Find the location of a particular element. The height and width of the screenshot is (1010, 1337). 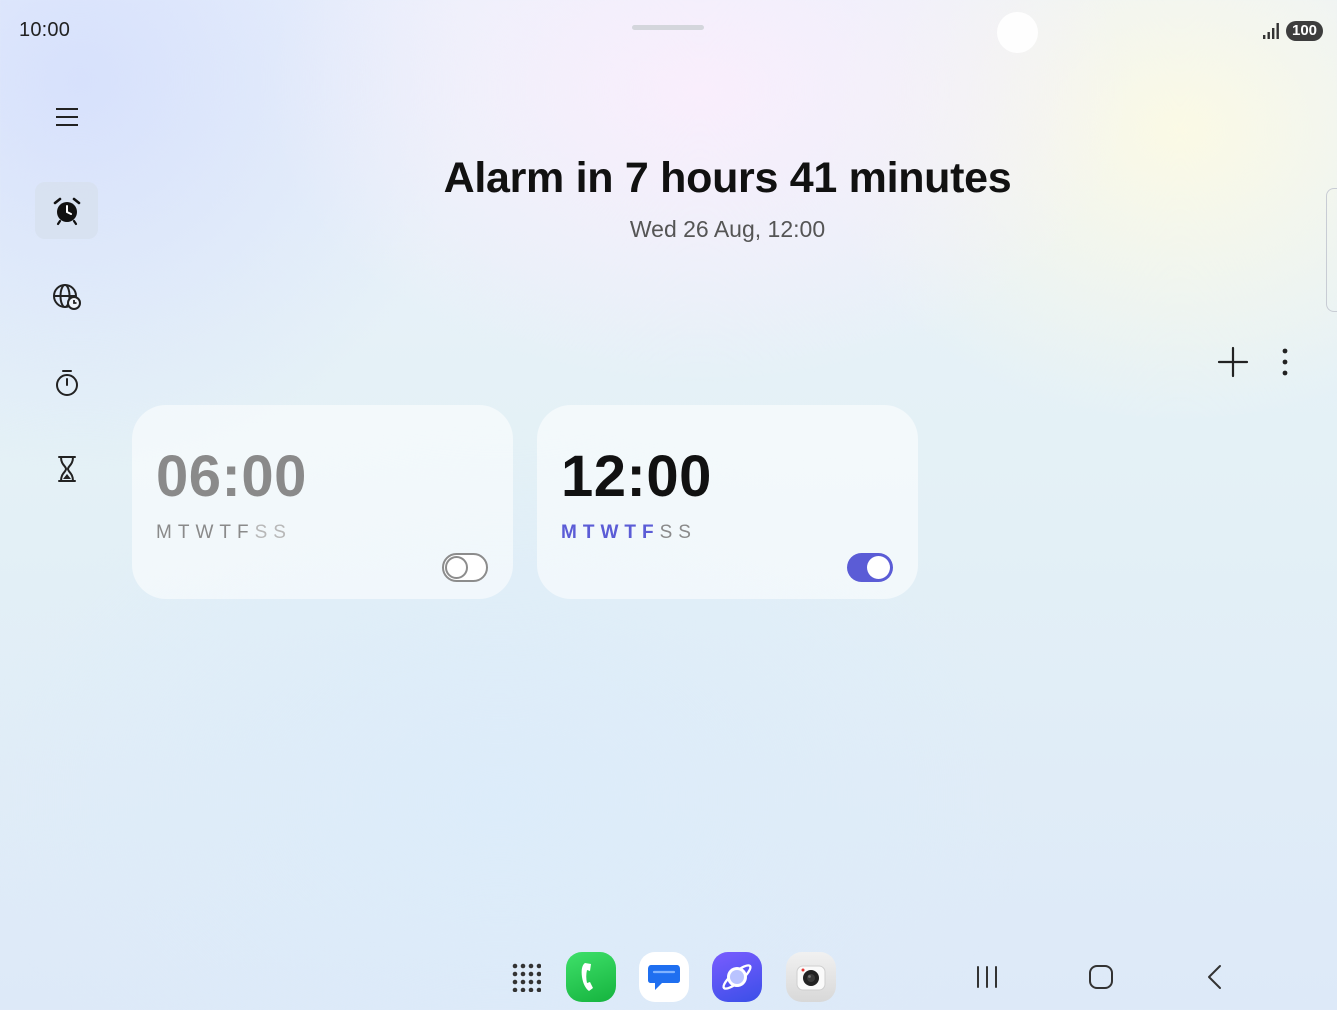

nav-timer is located at coordinates (66, 468).